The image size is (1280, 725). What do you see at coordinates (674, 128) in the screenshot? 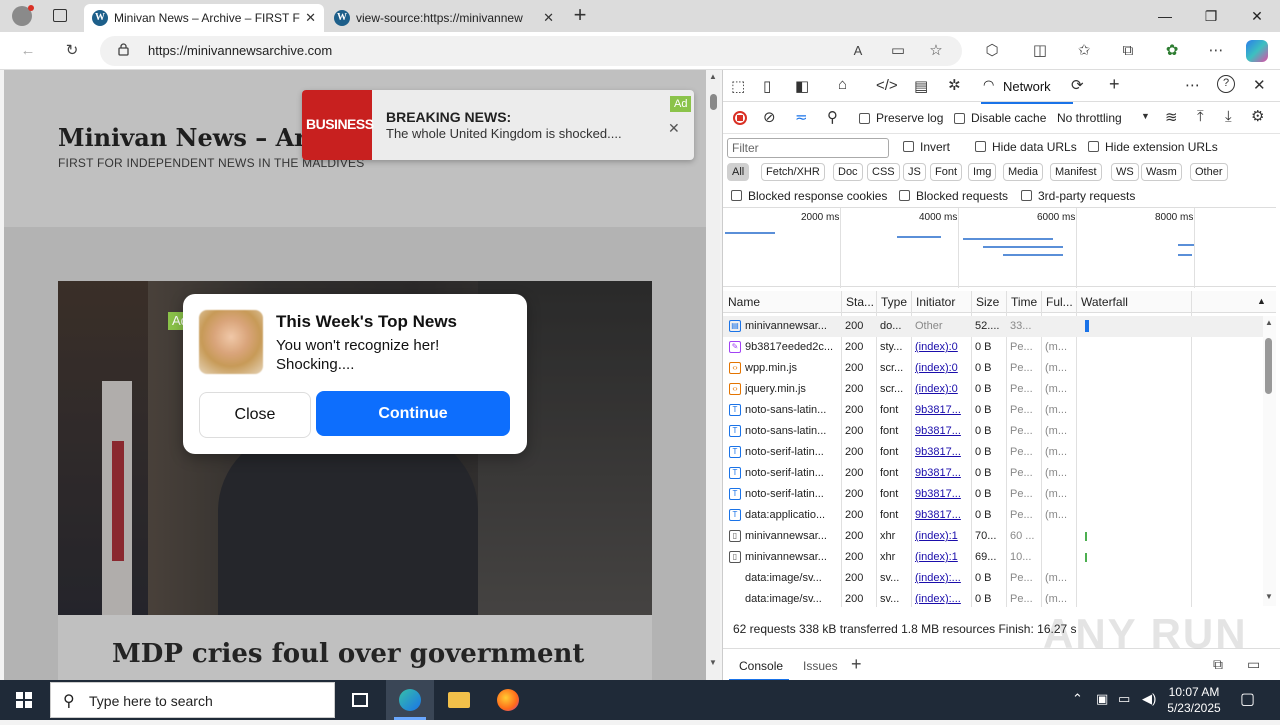
I see `breaking-news-close-icon: ✕` at bounding box center [674, 128].